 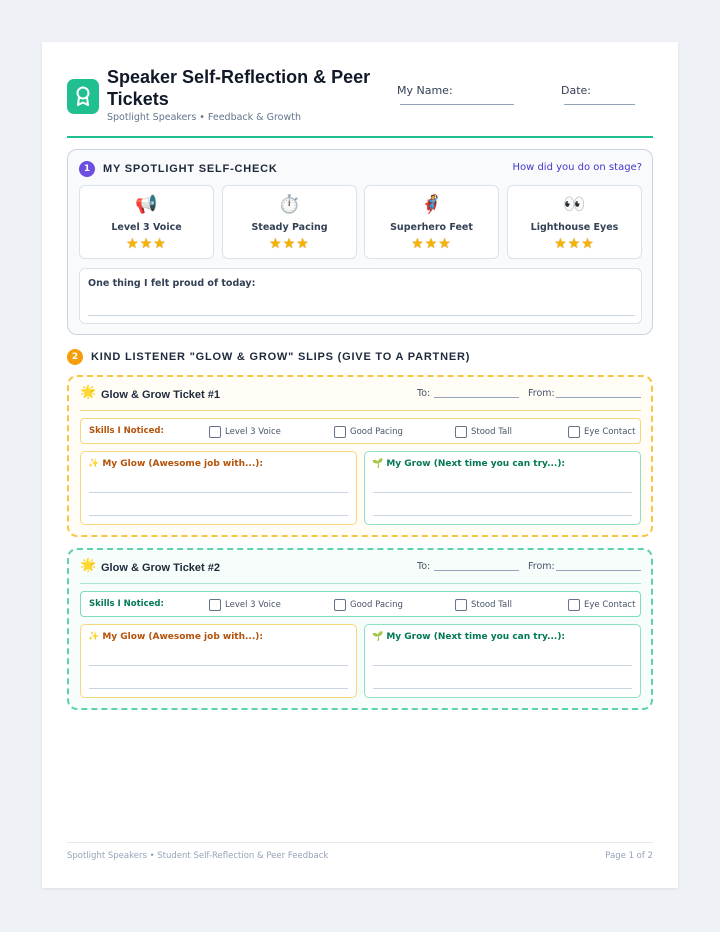 I want to click on name-field, so click(x=457, y=104).